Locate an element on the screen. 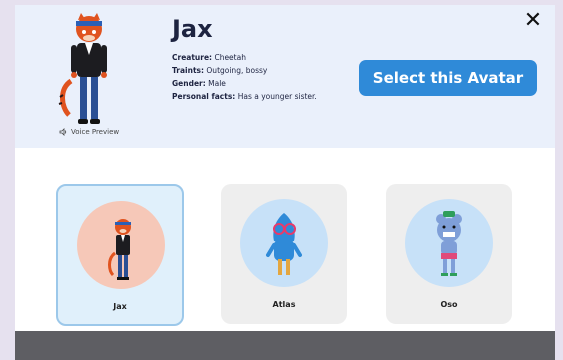 This screenshot has width=563, height=360. jax-large-illustration is located at coordinates (87, 72).